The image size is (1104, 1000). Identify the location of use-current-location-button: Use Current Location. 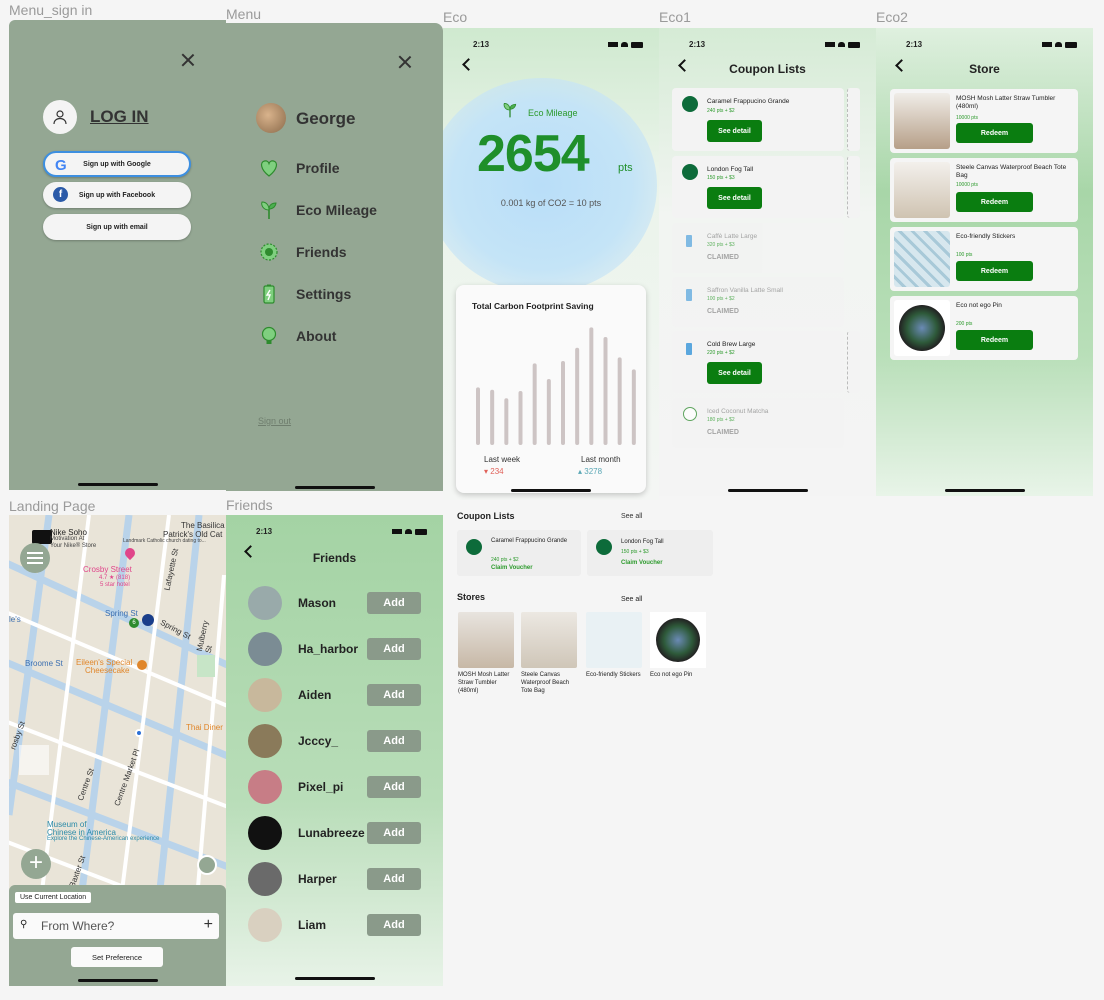
(53, 897).